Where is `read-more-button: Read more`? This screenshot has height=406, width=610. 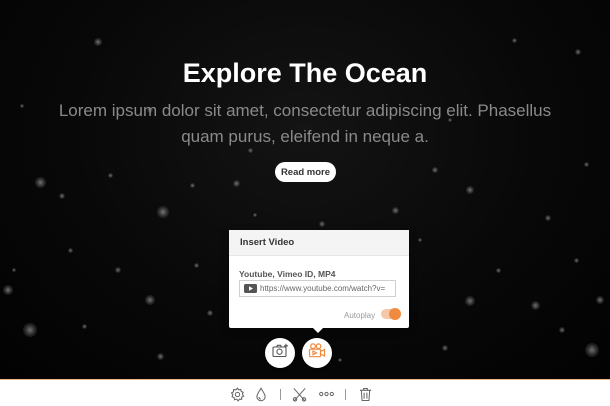 read-more-button: Read more is located at coordinates (305, 172).